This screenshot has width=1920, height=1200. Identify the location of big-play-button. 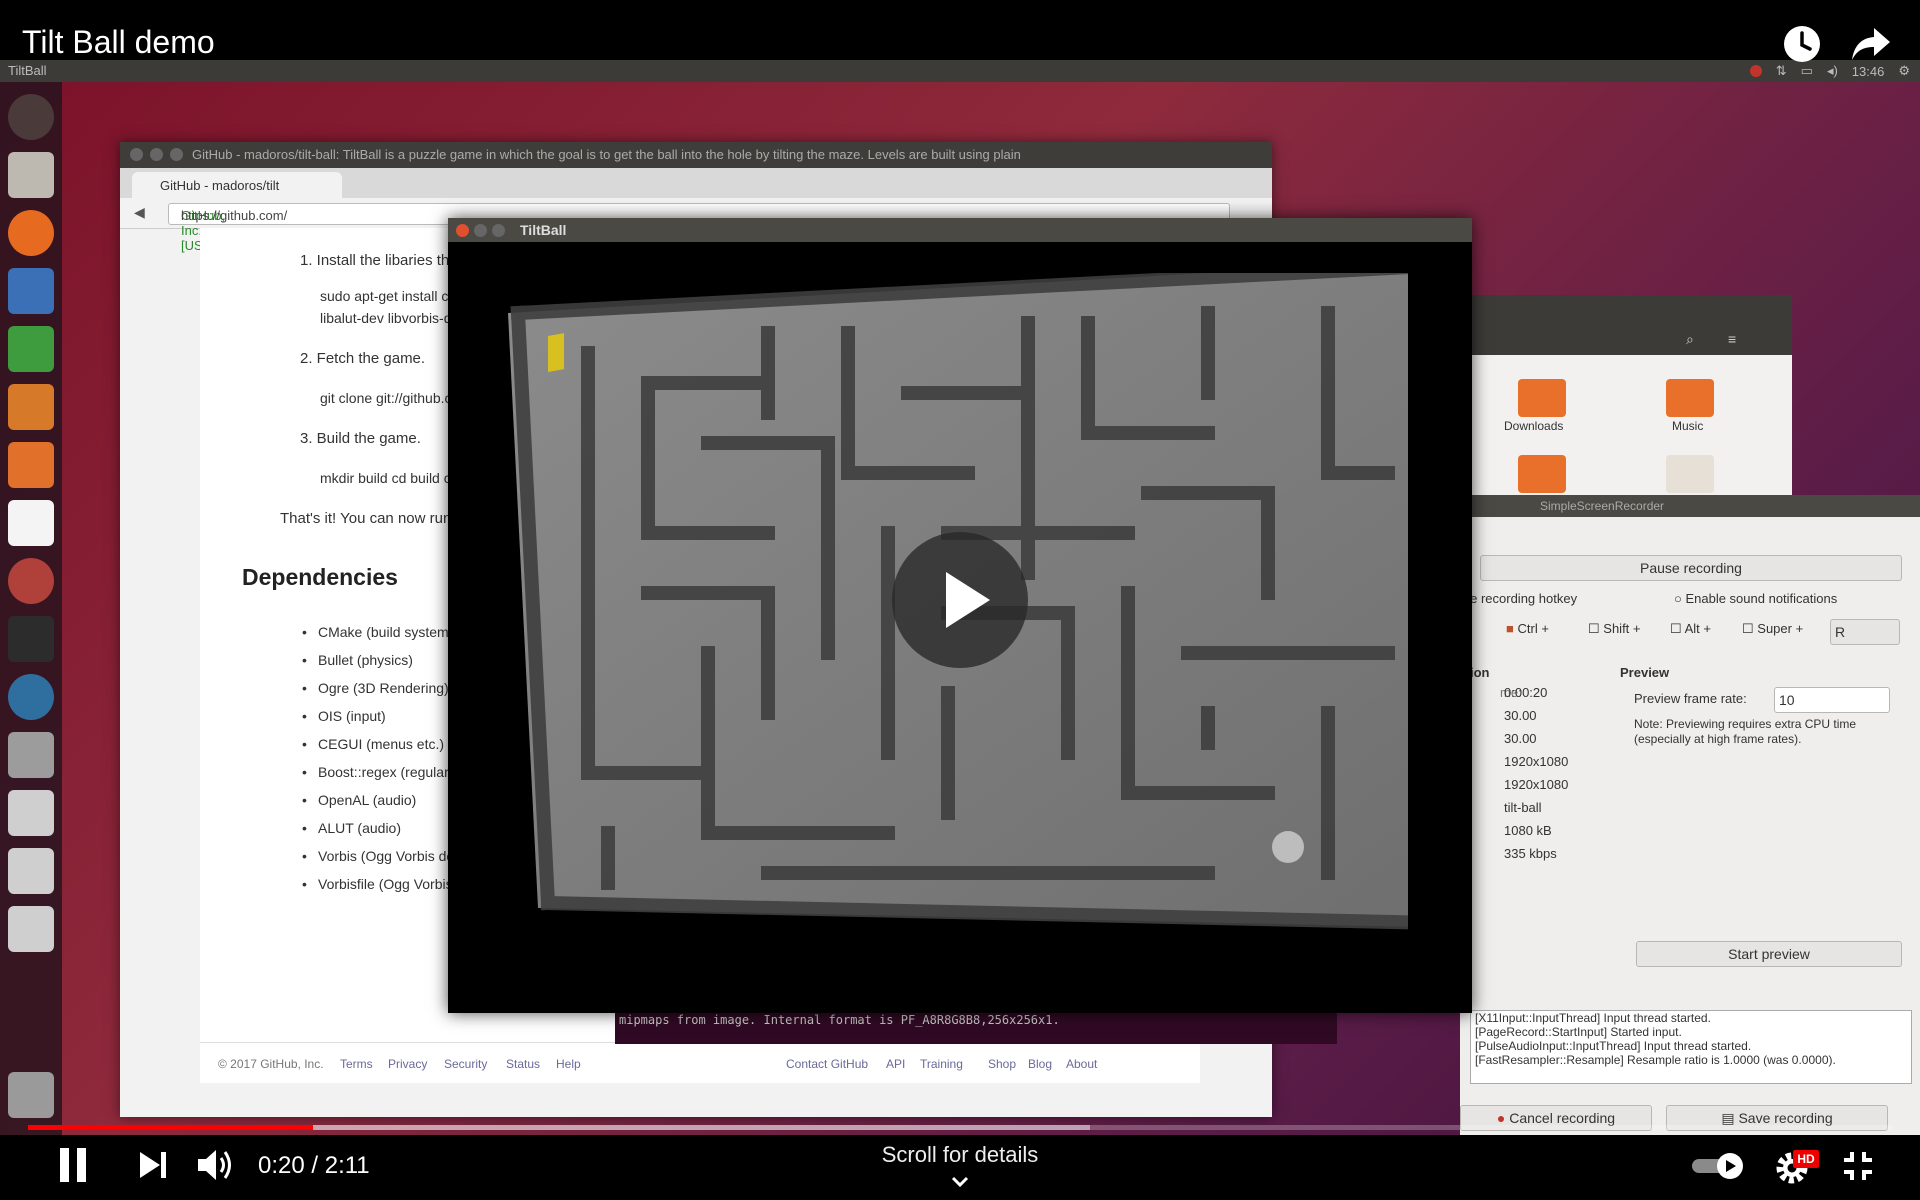
(960, 600).